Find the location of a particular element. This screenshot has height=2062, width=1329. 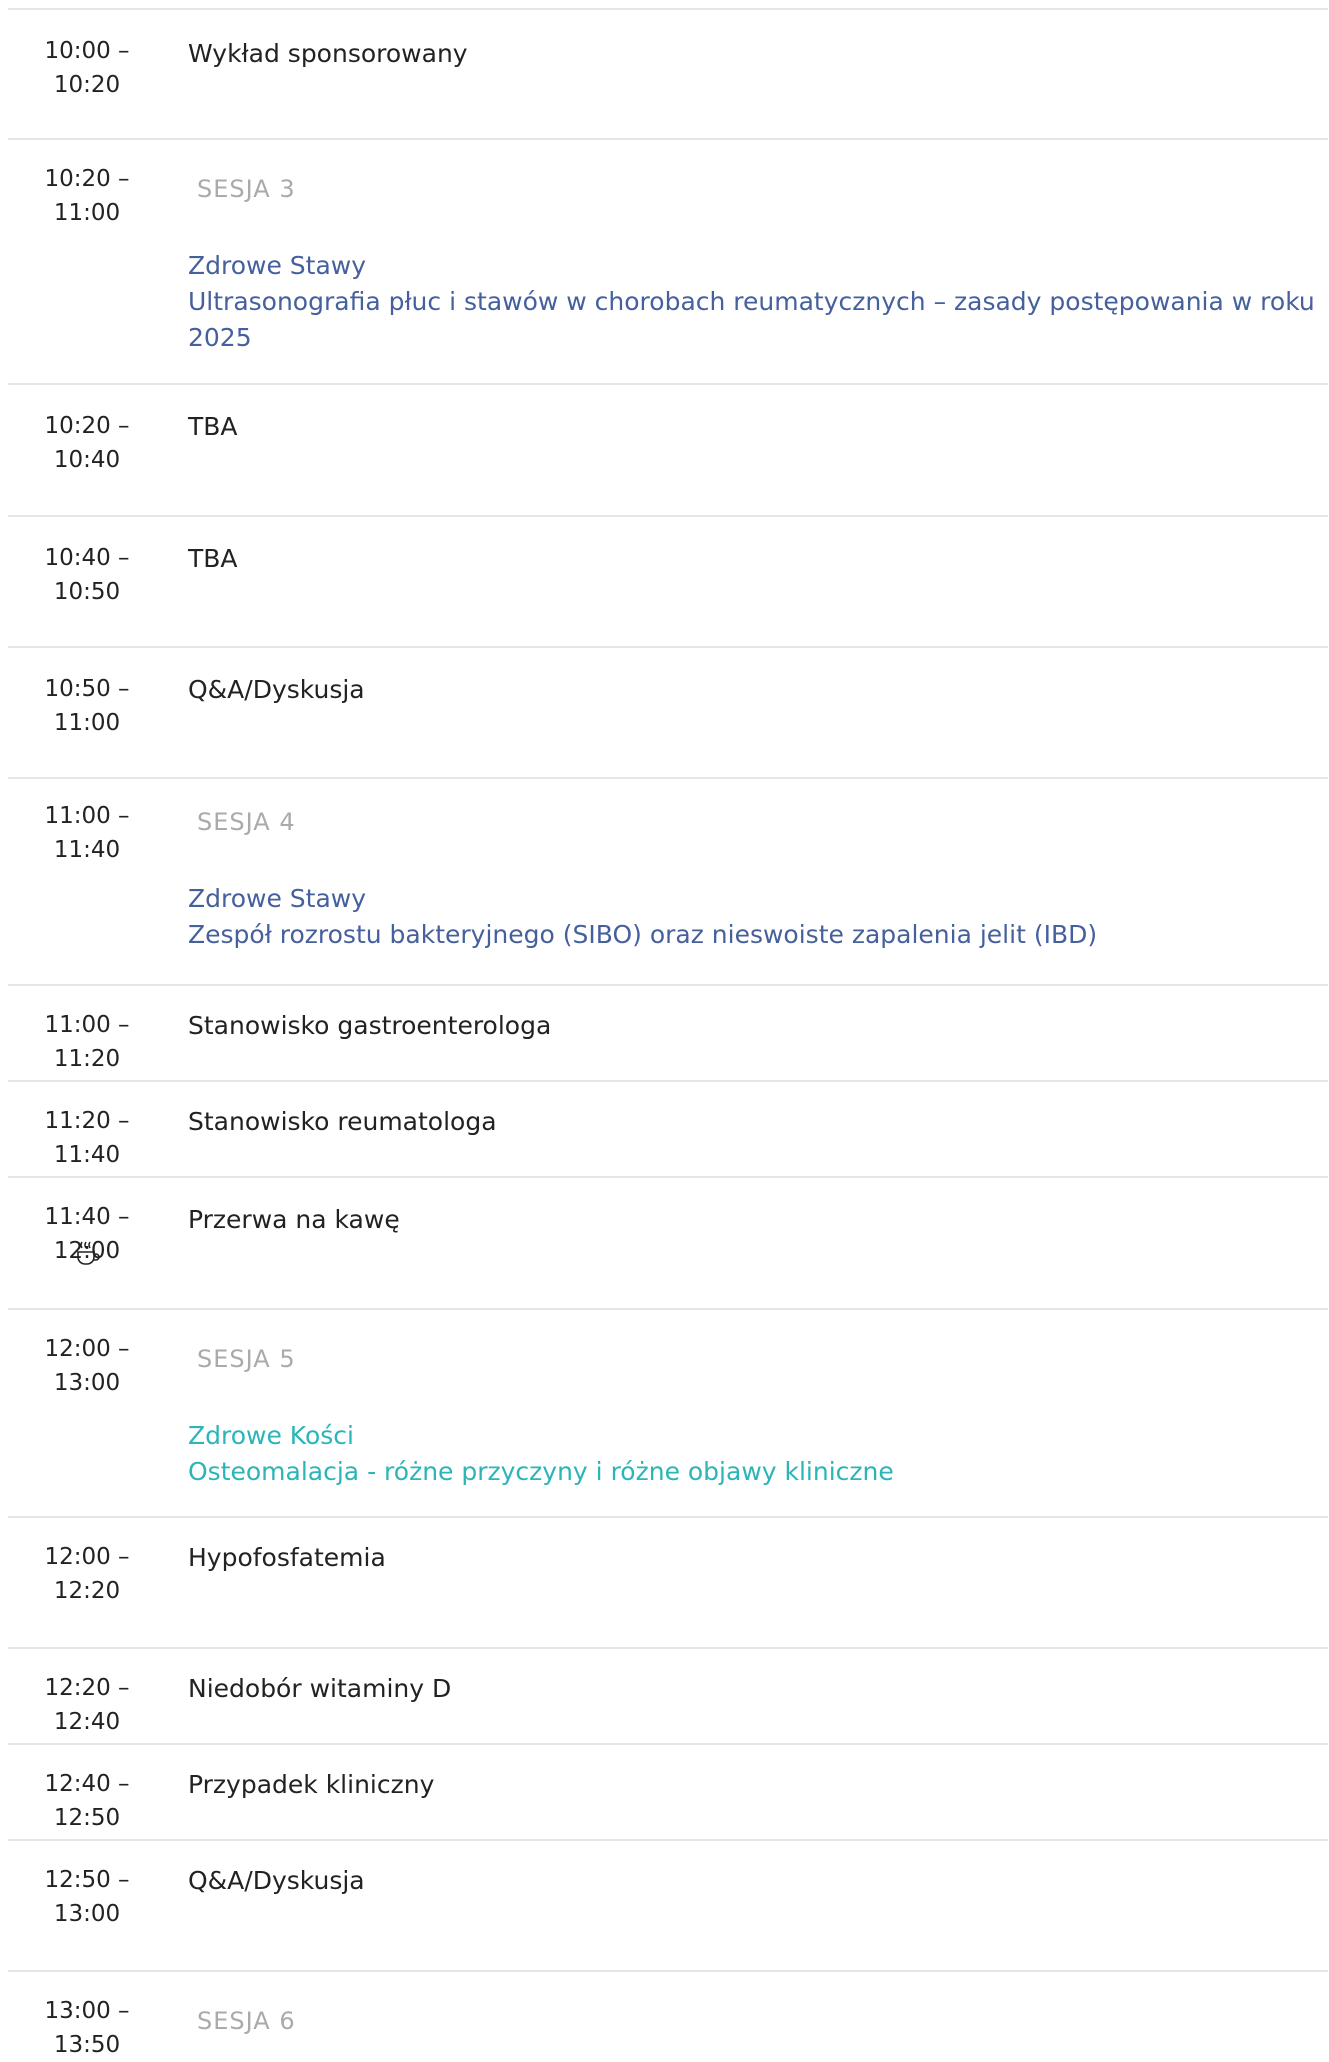

time-start: 13:00 – is located at coordinates (87, 2011).